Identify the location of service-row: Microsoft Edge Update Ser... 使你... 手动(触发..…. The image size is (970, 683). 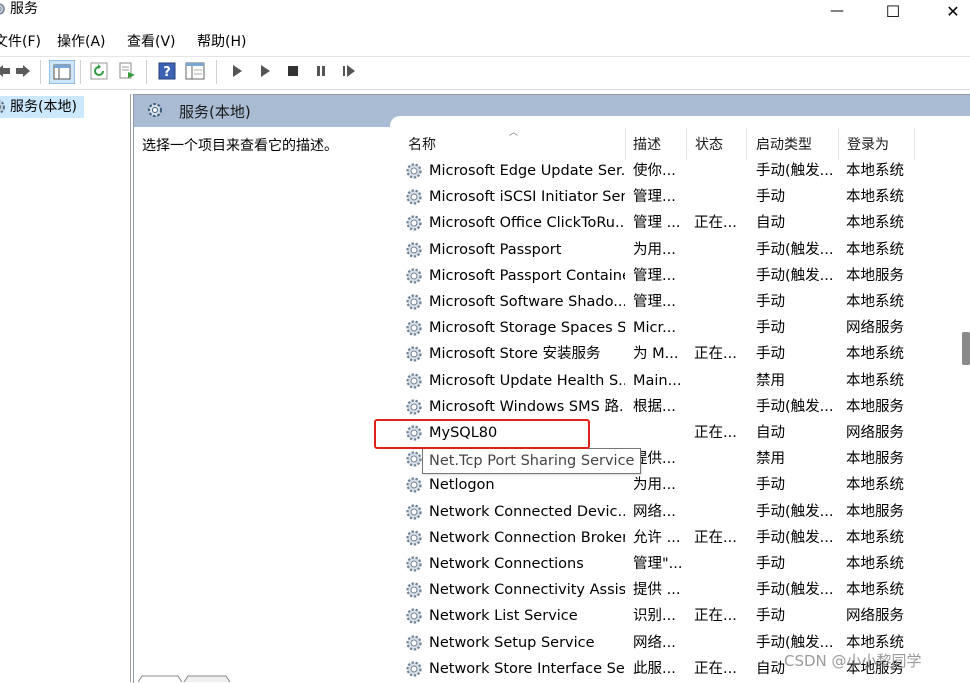
(680, 171).